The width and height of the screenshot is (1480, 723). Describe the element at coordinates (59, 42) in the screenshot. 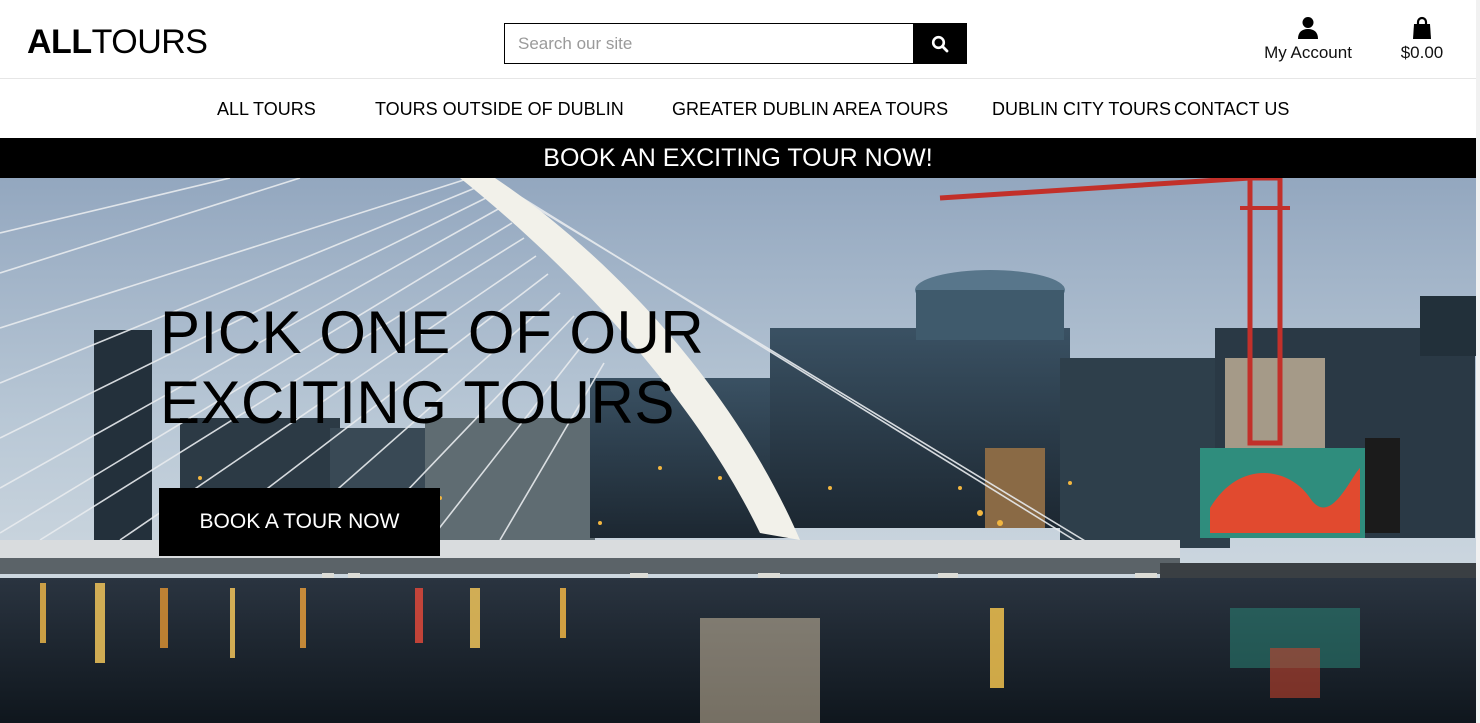

I see `logo-bold-text: ALL` at that location.